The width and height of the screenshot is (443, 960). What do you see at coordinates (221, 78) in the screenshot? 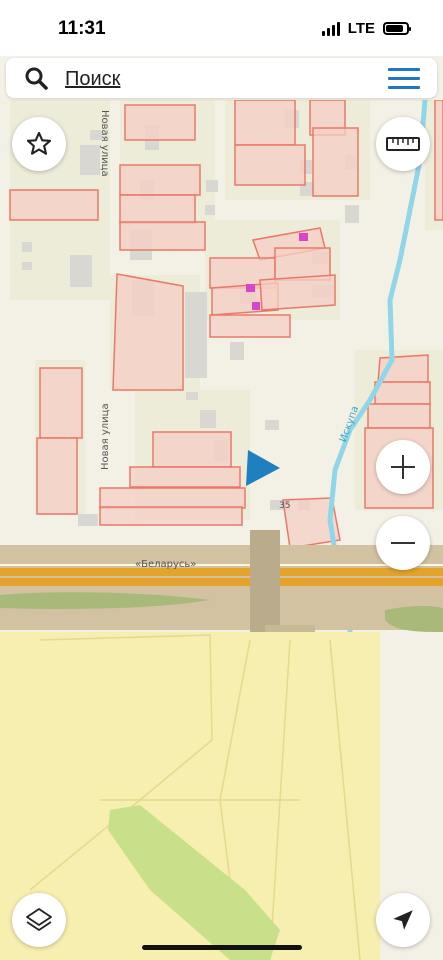
I see `search-bar: Поиск` at bounding box center [221, 78].